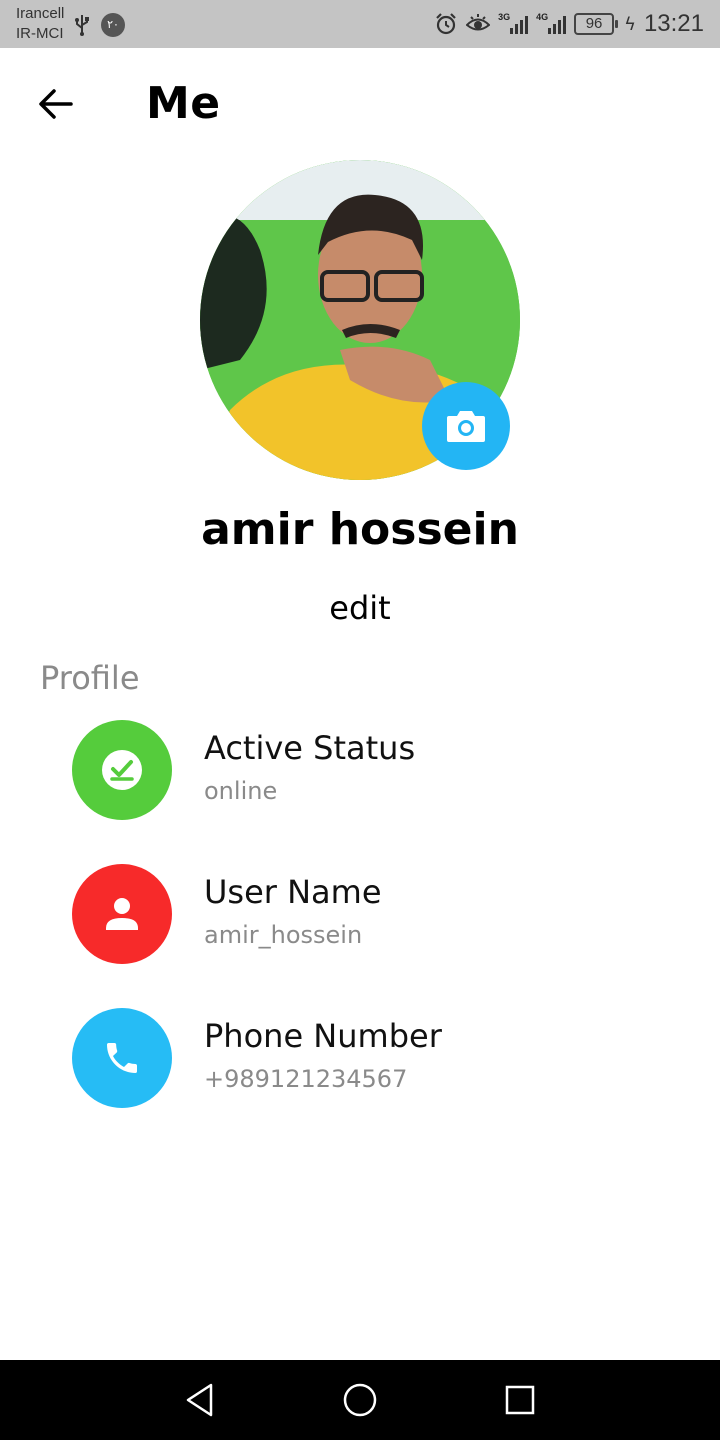  I want to click on user-name-value: amir_hossein, so click(283, 935).